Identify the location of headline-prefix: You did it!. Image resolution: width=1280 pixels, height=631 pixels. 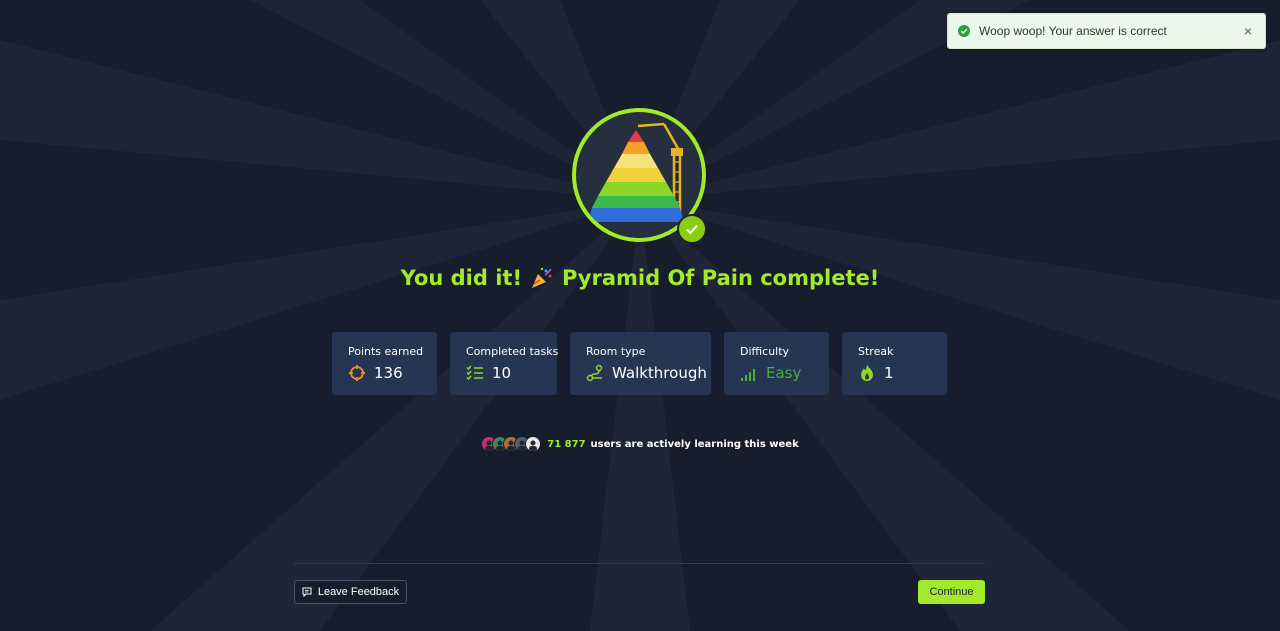
(461, 278).